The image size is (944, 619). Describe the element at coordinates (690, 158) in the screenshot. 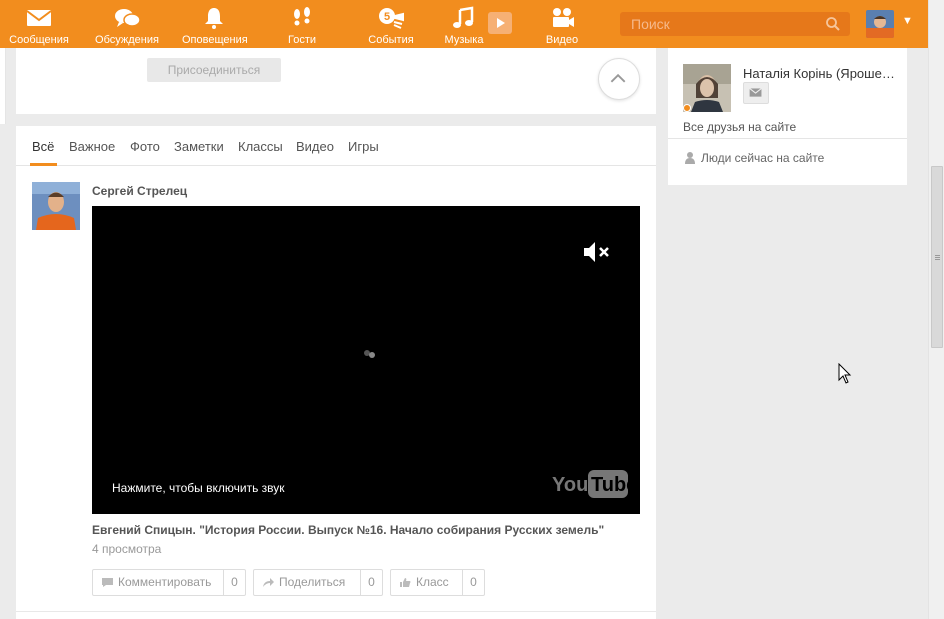

I see `person-icon` at that location.